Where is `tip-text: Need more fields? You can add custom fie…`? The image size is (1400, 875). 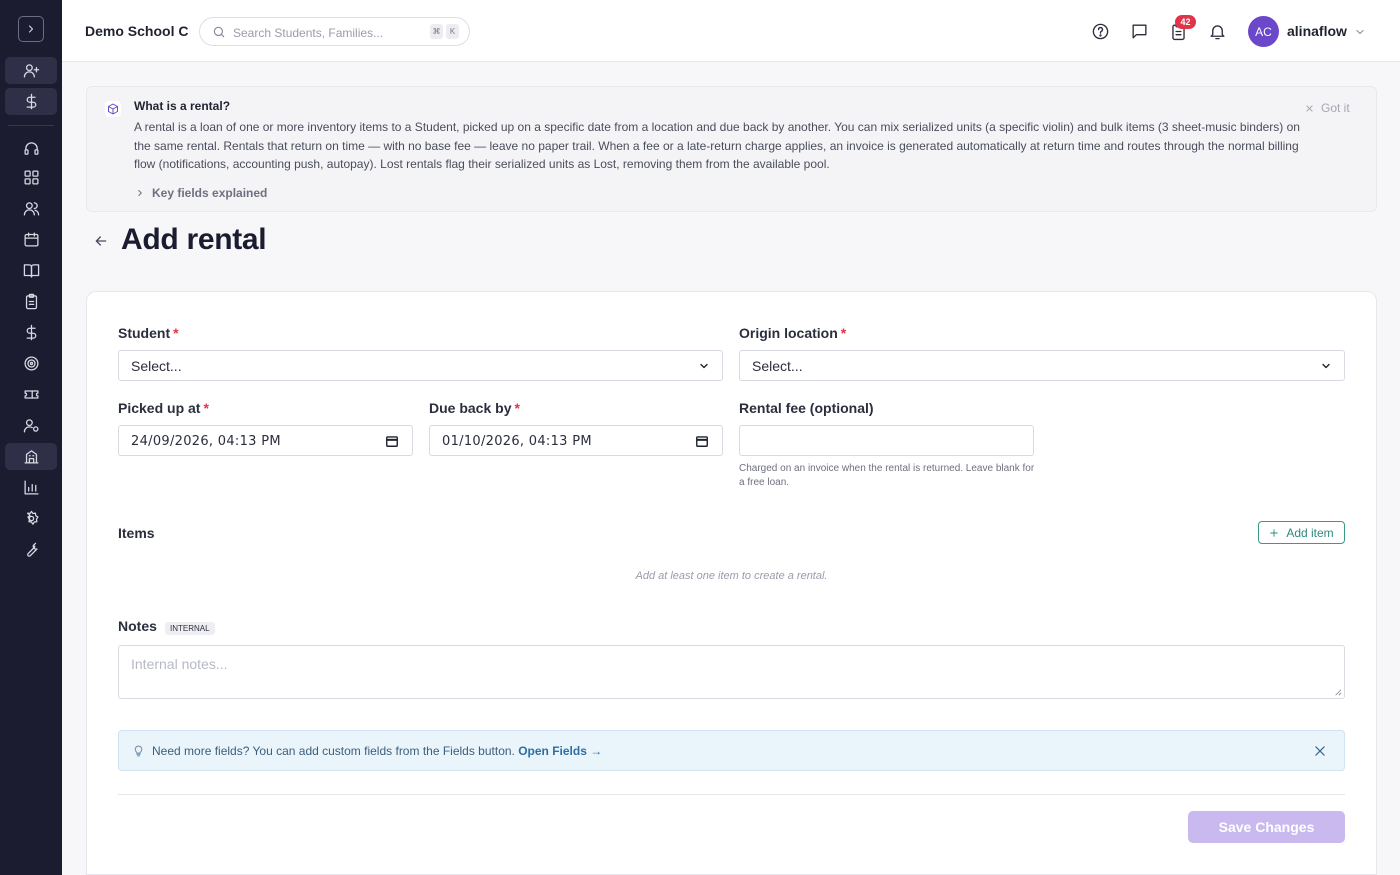
tip-text: Need more fields? You can add custom fie… is located at coordinates (377, 751).